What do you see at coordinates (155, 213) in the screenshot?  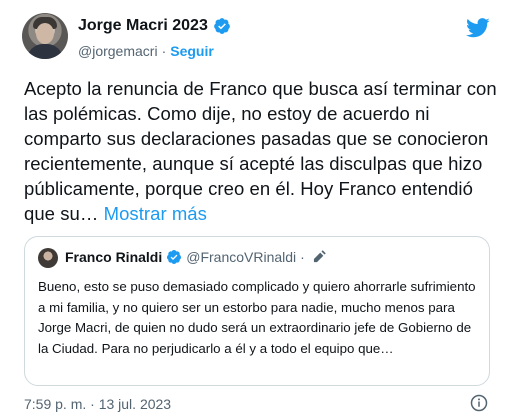 I see `show-more-link: Mostrar más` at bounding box center [155, 213].